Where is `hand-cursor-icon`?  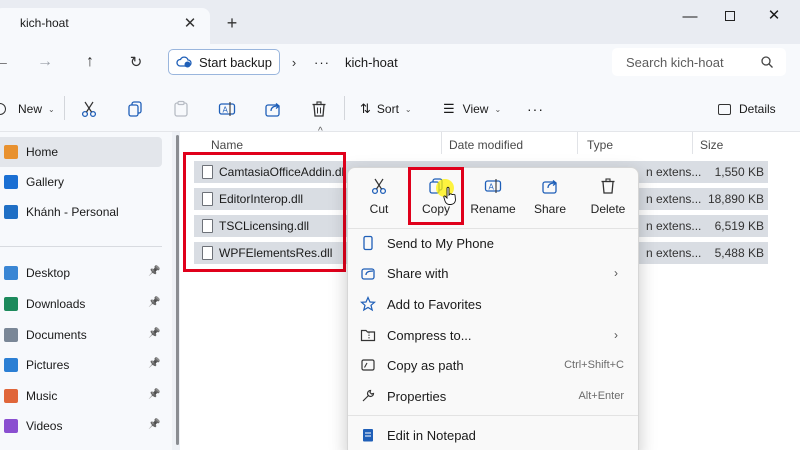
hand-cursor-icon is located at coordinates (449, 195).